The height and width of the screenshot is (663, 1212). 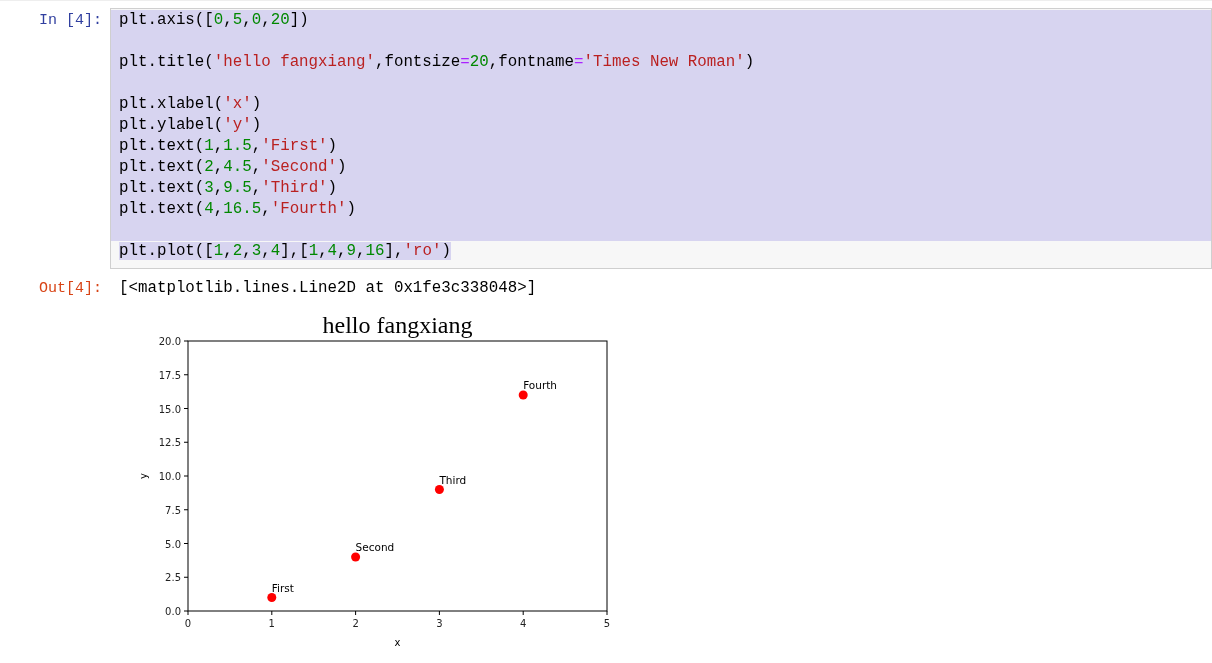 What do you see at coordinates (233, 167) in the screenshot?
I see `code-line: plt.text(2,4.5,'Second')` at bounding box center [233, 167].